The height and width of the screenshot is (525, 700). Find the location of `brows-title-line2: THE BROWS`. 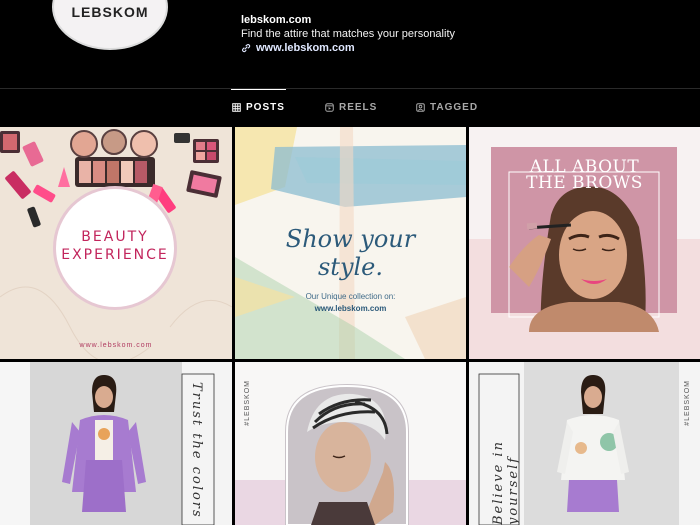

brows-title-line2: THE BROWS is located at coordinates (584, 183).